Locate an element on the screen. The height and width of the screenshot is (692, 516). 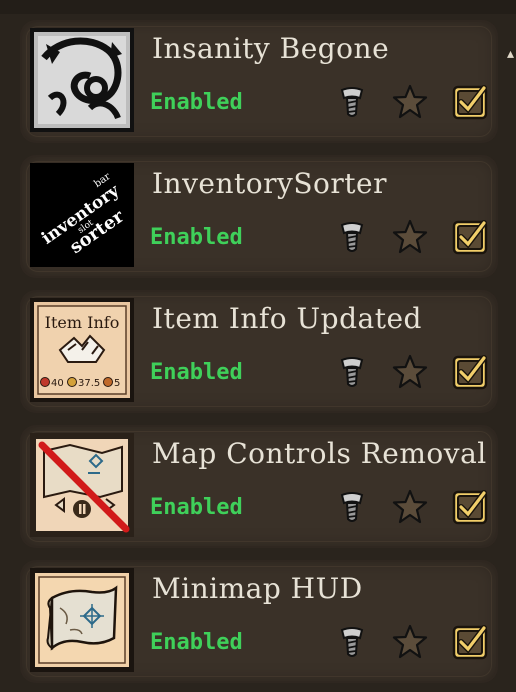
mod-thumbnail-minimap-hud is located at coordinates (82, 620).